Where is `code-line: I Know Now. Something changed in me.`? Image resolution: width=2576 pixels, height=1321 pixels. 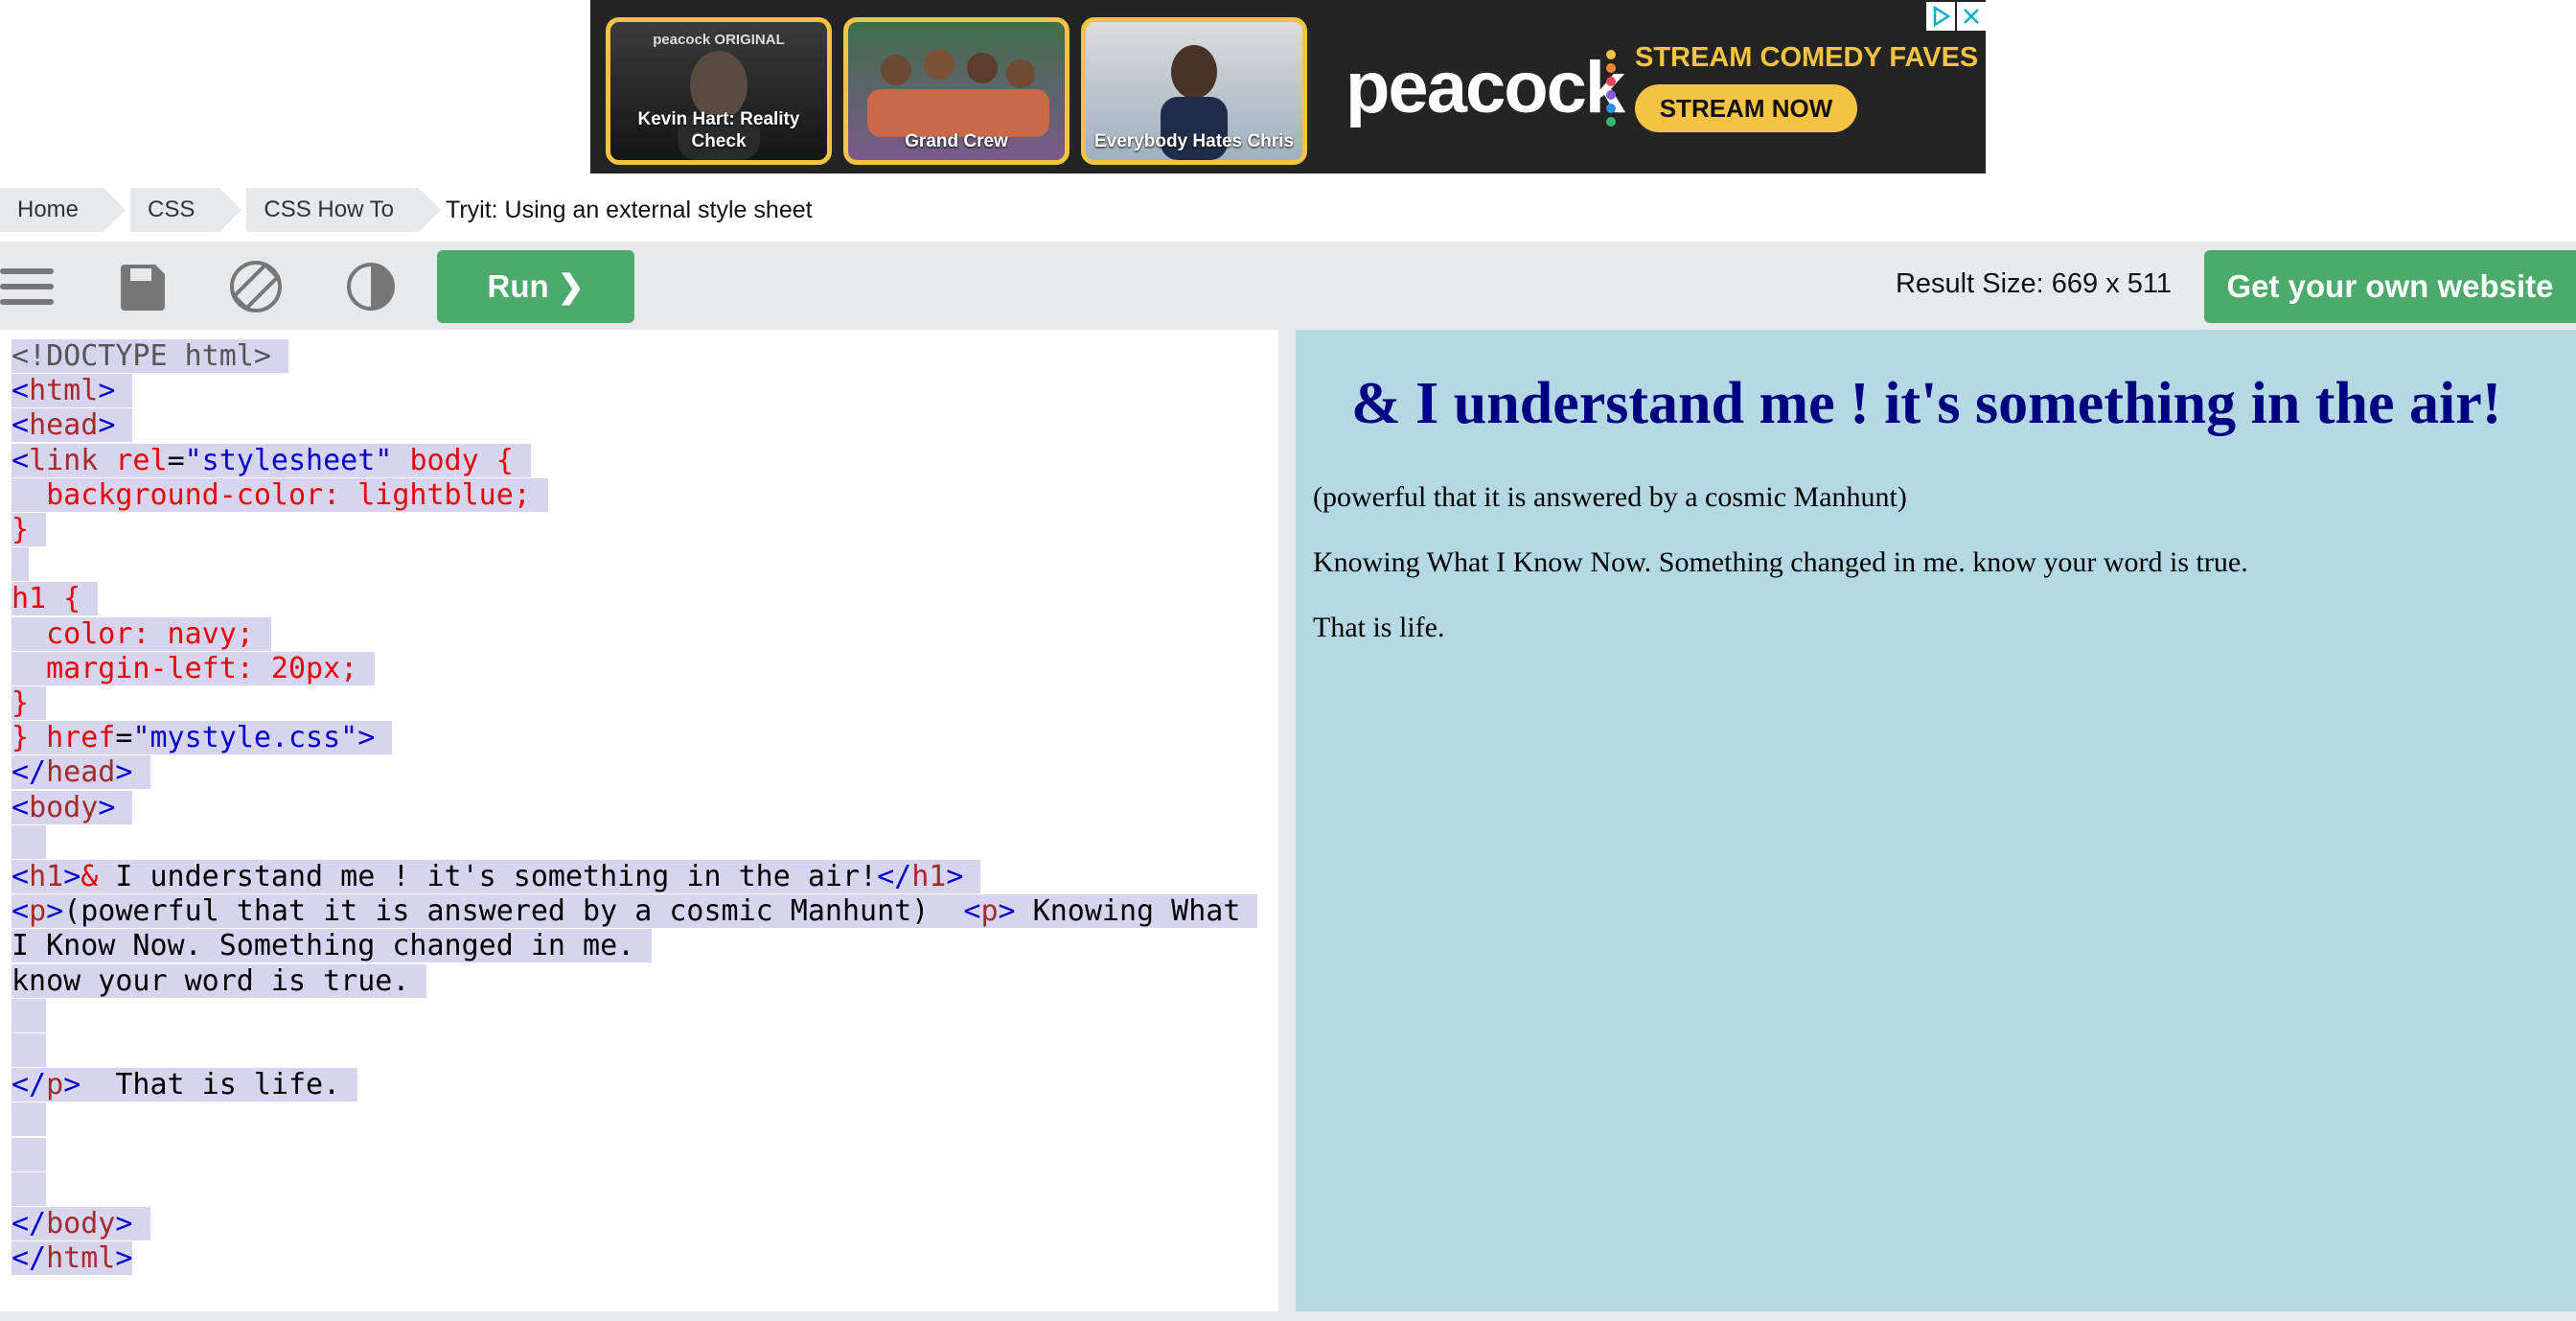 code-line: I Know Now. Something changed in me. is located at coordinates (332, 946).